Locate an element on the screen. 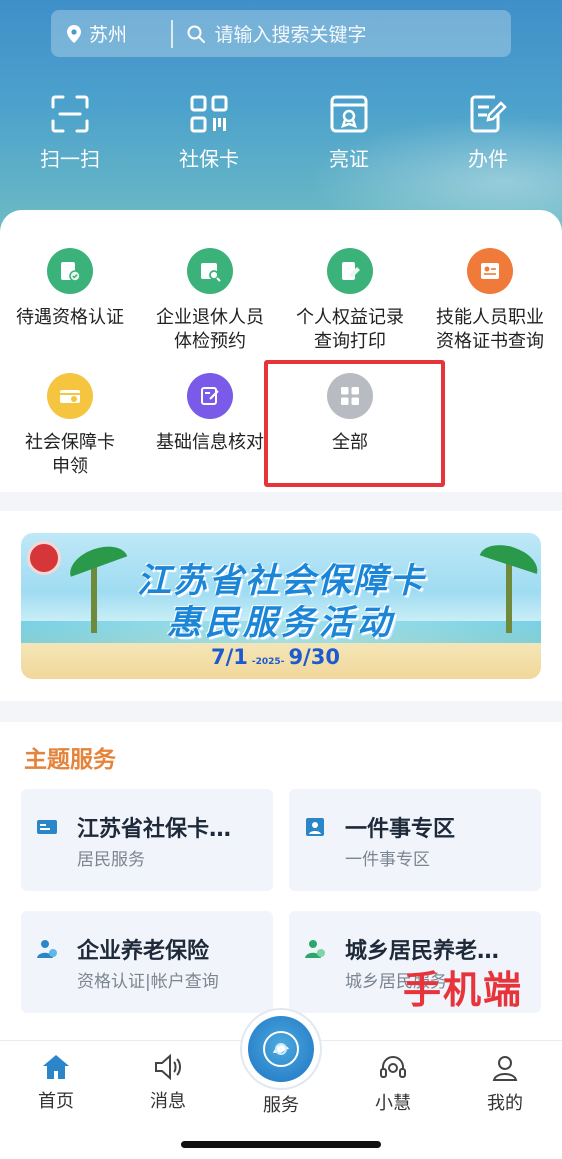 This screenshot has width=562, height=1159. service-label: 个人权益记录 查询打印 is located at coordinates (350, 329).